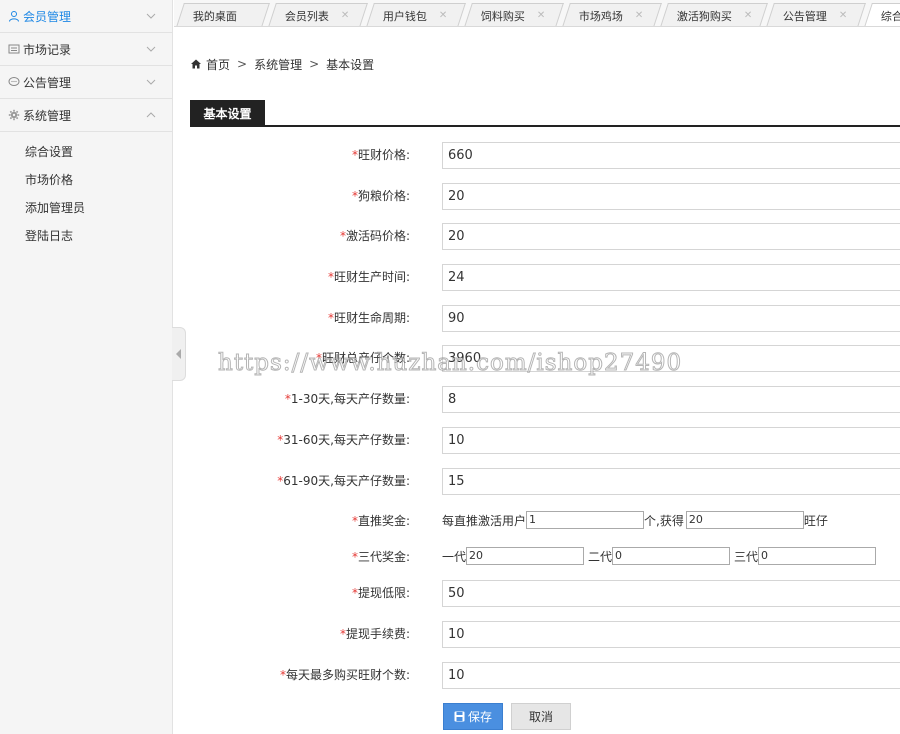 This screenshot has width=900, height=734. I want to click on offspring-31-60-input: 10, so click(671, 440).